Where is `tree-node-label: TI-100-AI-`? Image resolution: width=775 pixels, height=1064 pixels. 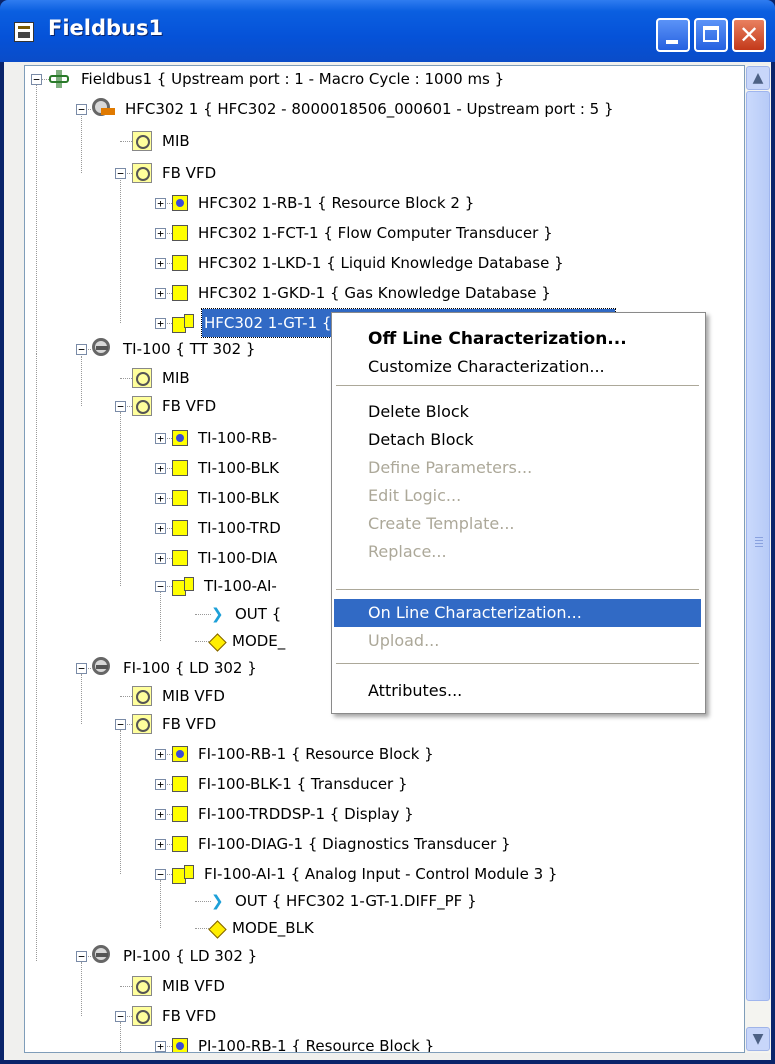 tree-node-label: TI-100-AI- is located at coordinates (240, 586).